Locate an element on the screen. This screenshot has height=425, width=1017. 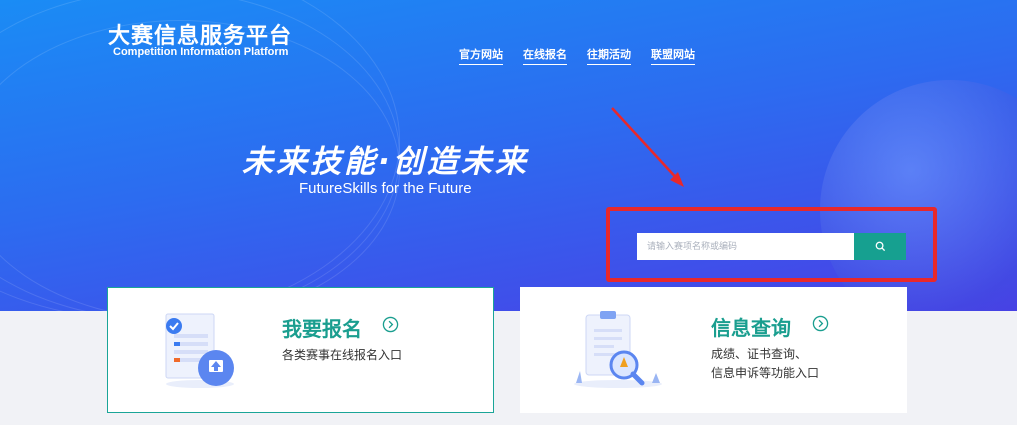
search-input is located at coordinates (745, 246).